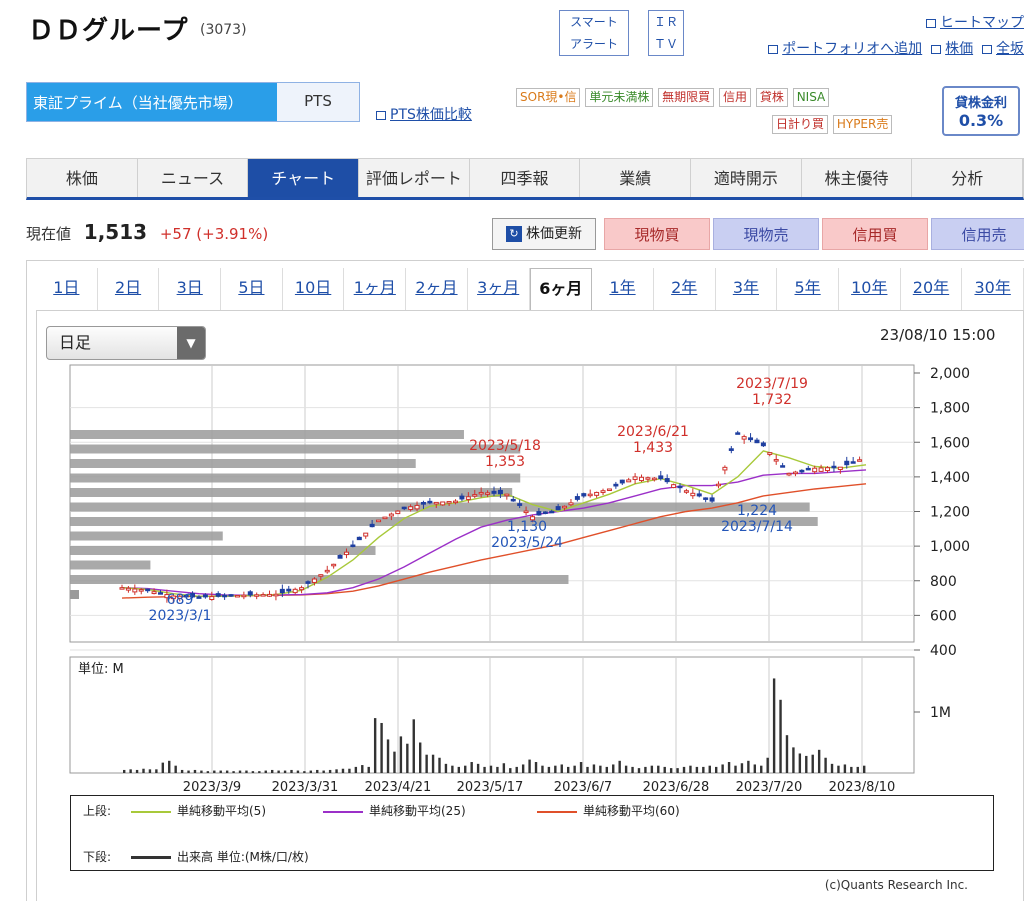  I want to click on volume-x-label: 2023/7/20, so click(769, 787).